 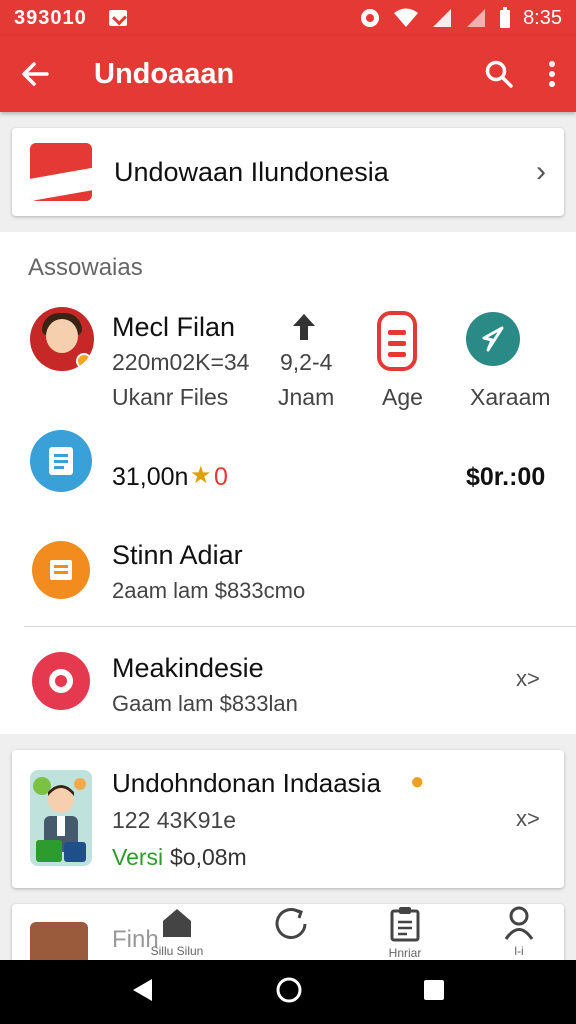 What do you see at coordinates (306, 397) in the screenshot?
I see `quick-action-label-1: Jnam` at bounding box center [306, 397].